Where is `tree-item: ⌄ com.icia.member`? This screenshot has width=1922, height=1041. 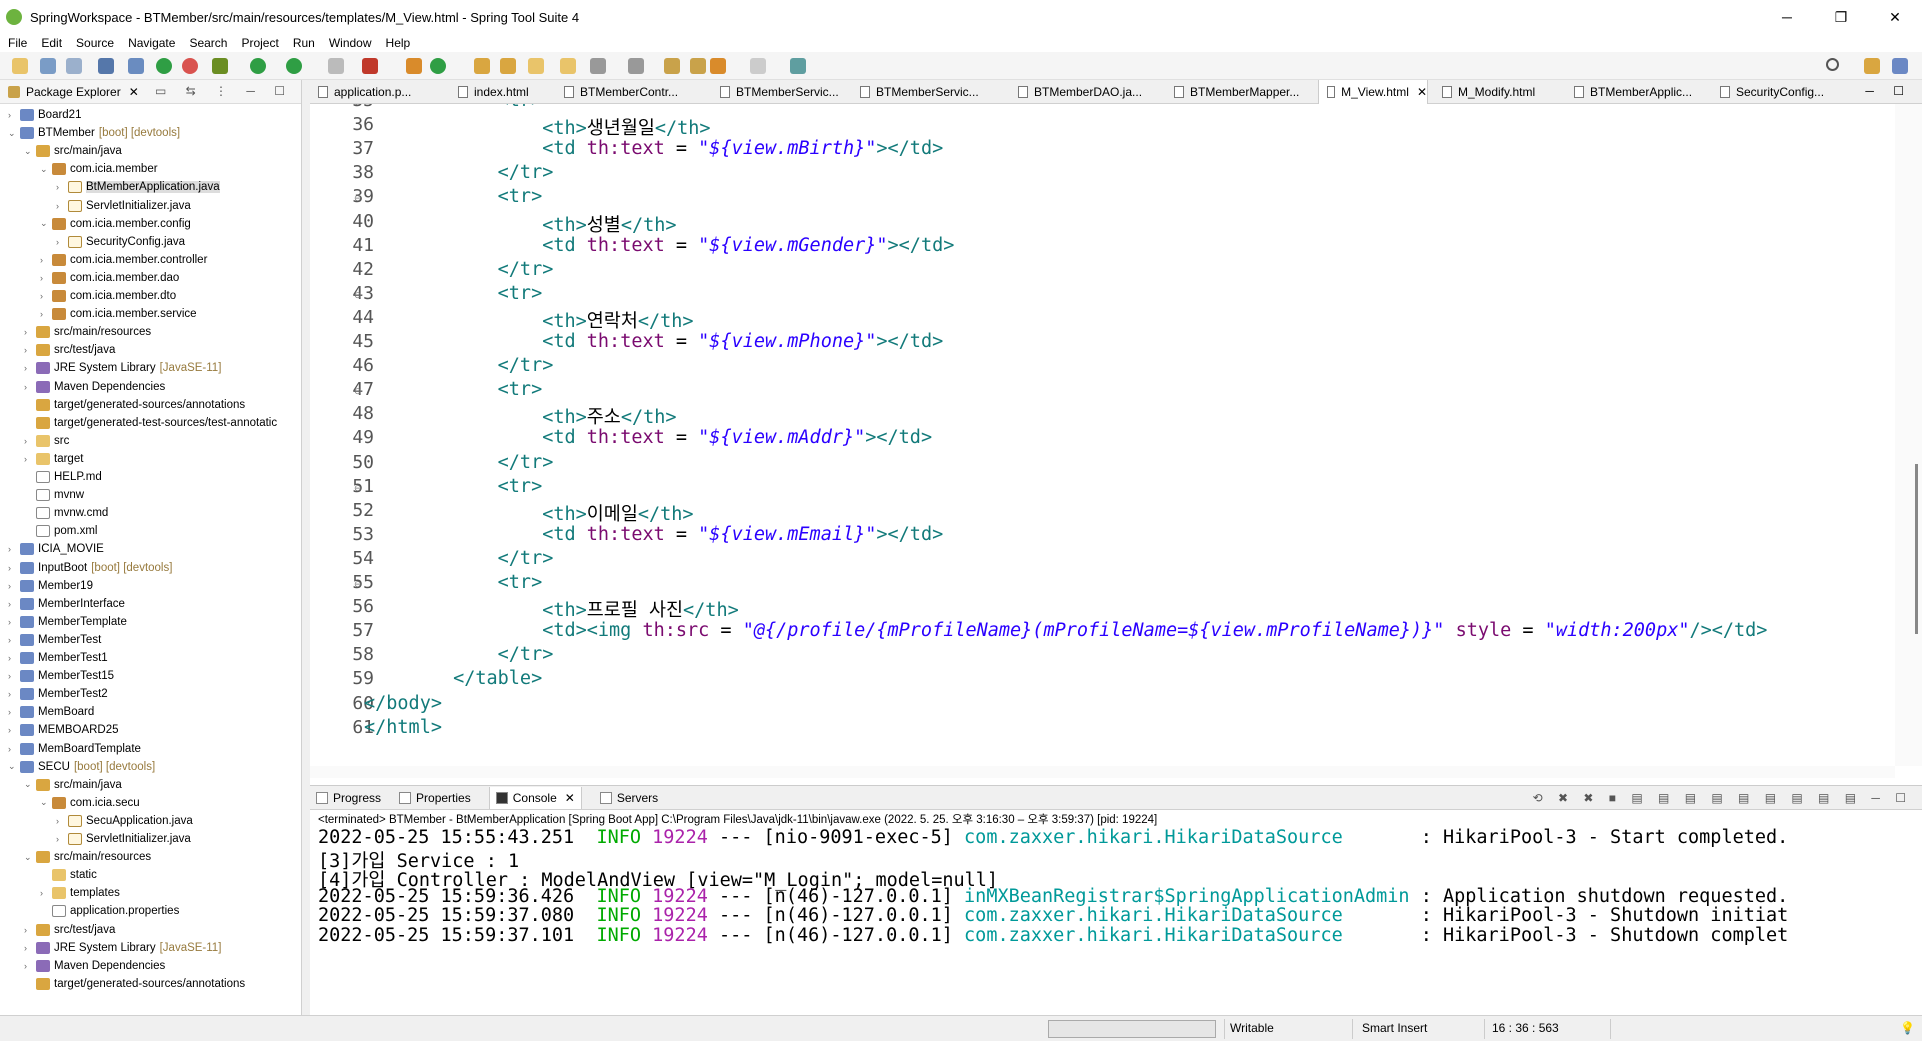
tree-item: ⌄ com.icia.member is located at coordinates (101, 169).